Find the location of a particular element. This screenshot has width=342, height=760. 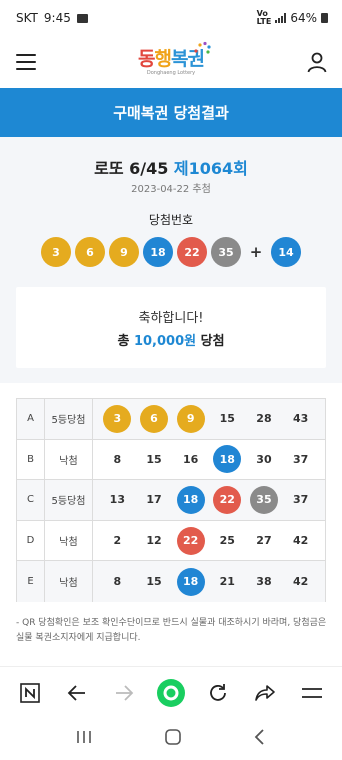

volte-icon: Vo LTE is located at coordinates (264, 17).